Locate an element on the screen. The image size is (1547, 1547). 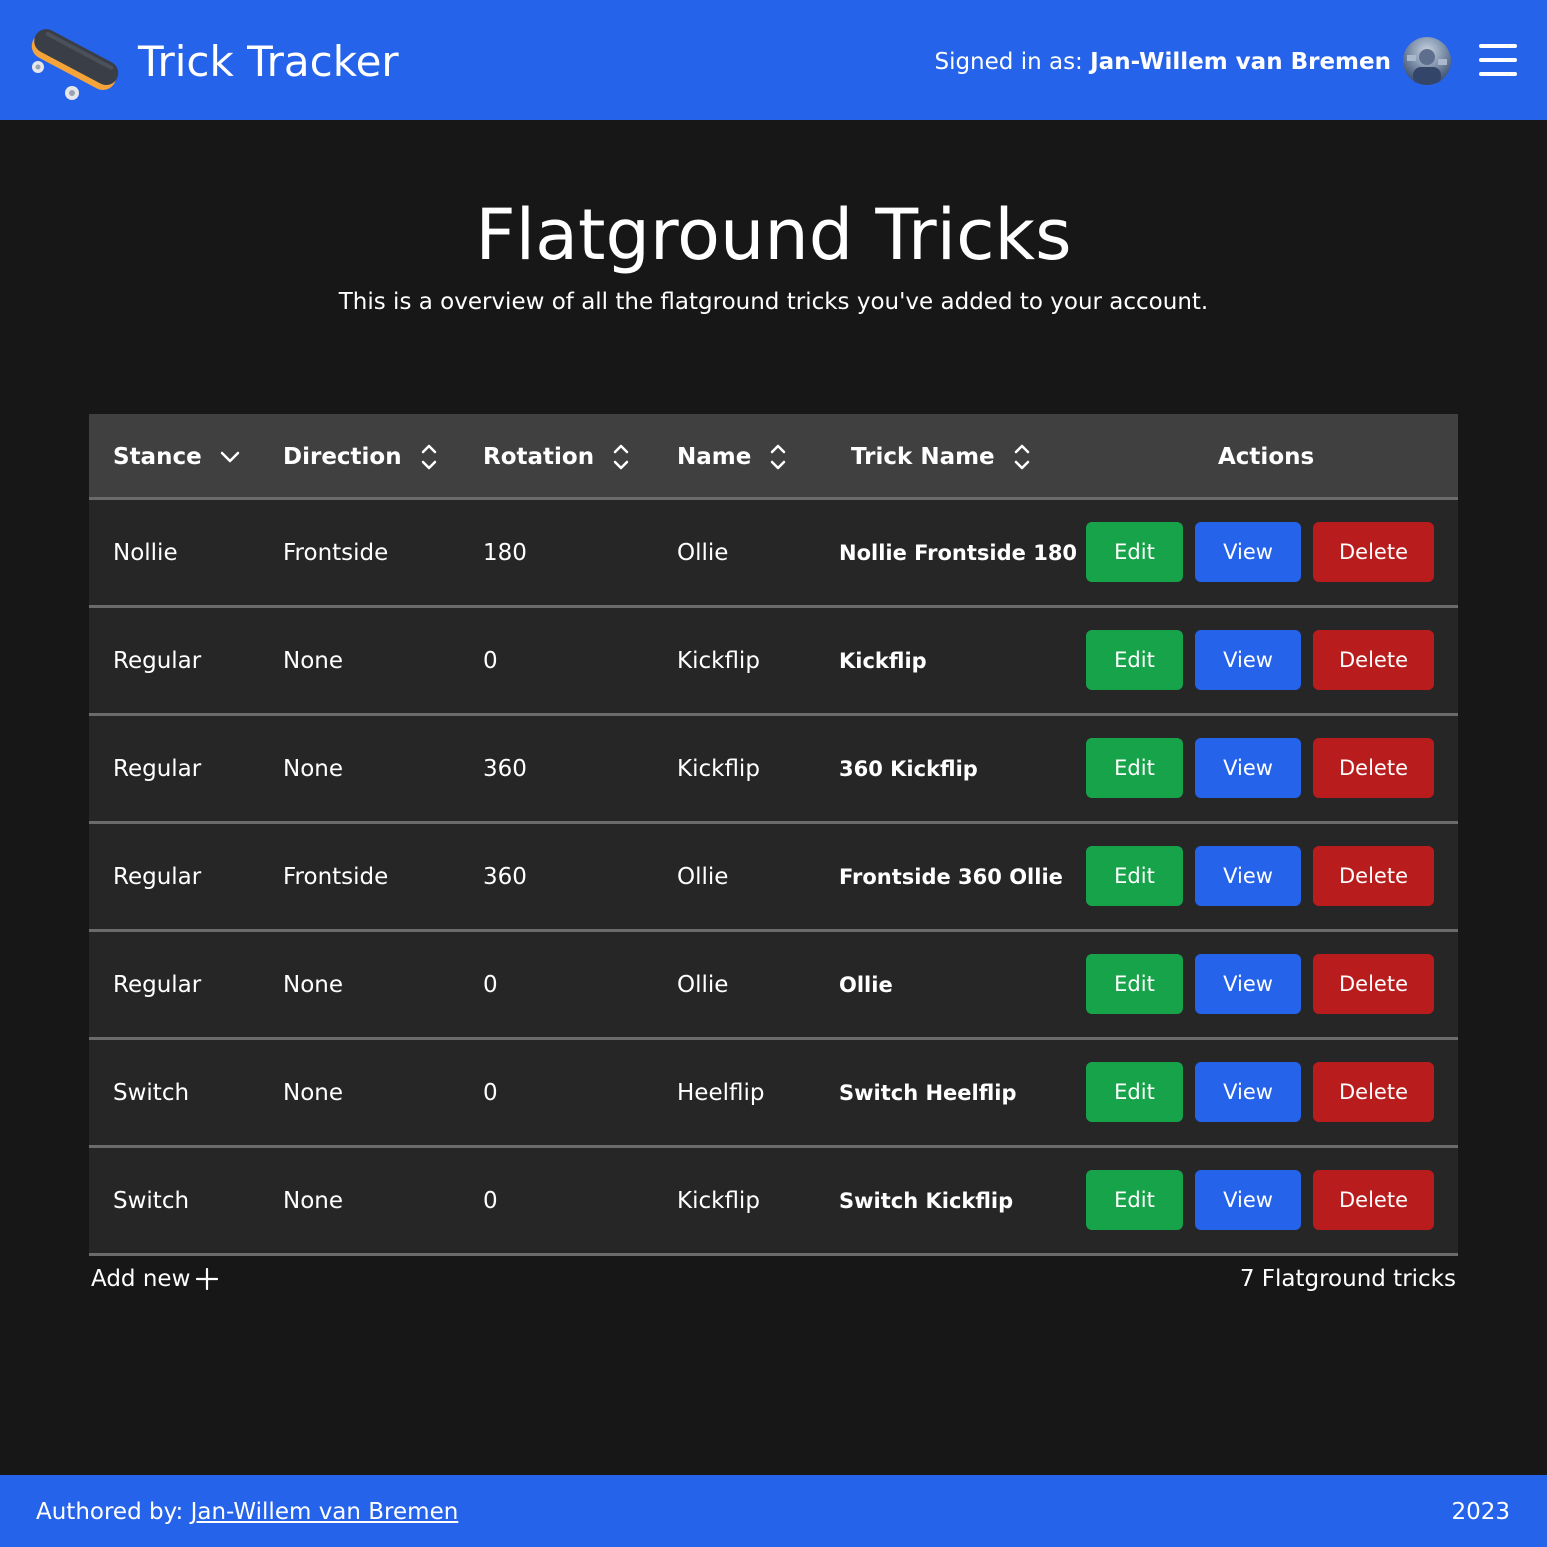
cell-trick-name: Switch Kickflip is located at coordinates (926, 1200).